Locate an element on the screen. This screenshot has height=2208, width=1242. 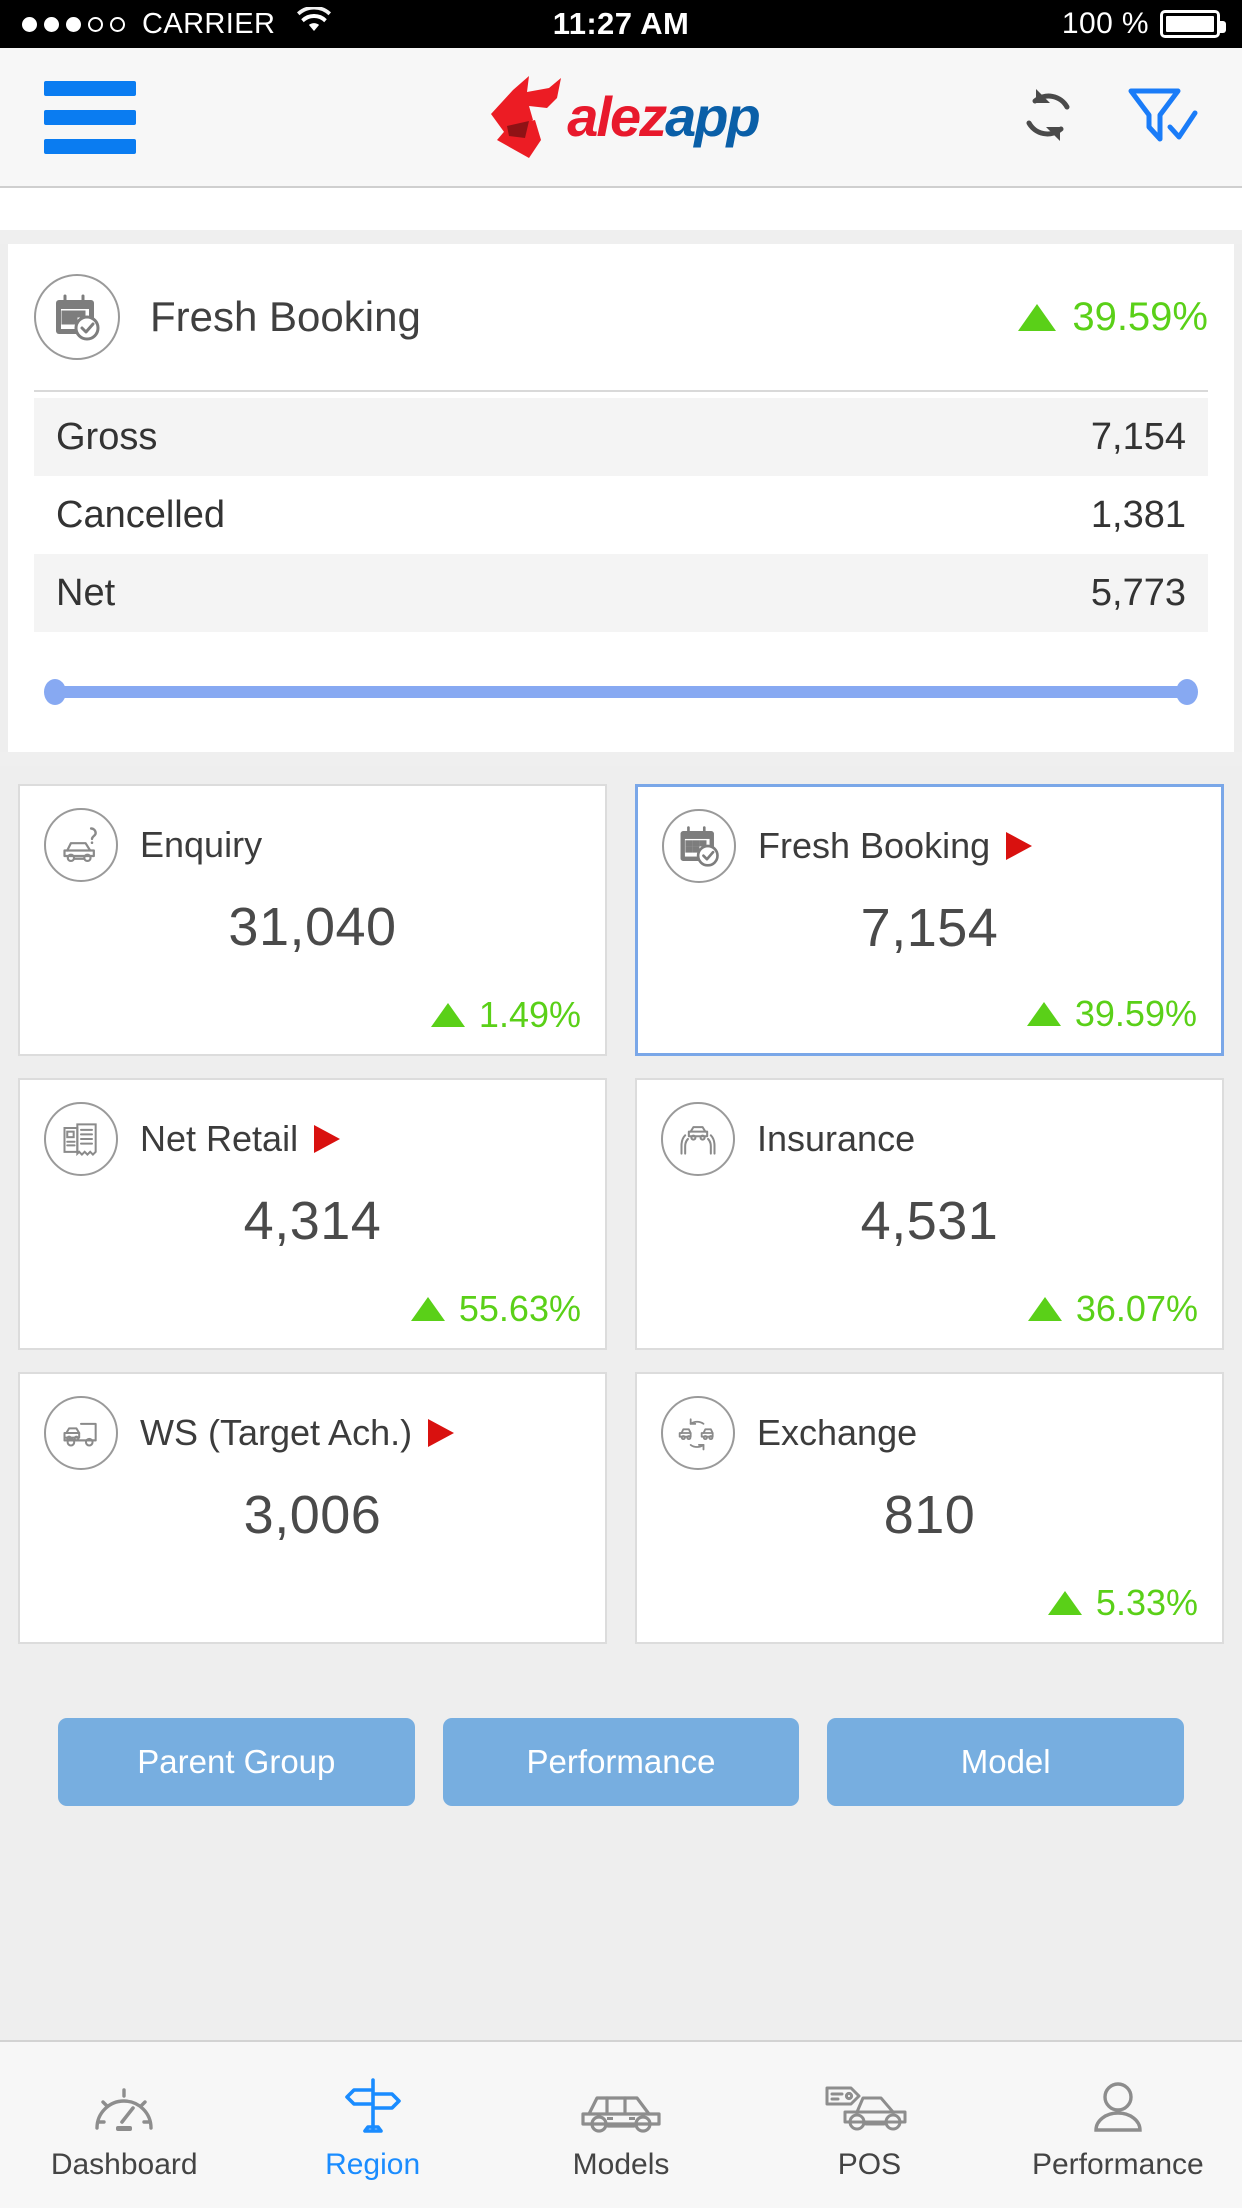
tile-percent: 36.07% is located at coordinates (1136, 1308).